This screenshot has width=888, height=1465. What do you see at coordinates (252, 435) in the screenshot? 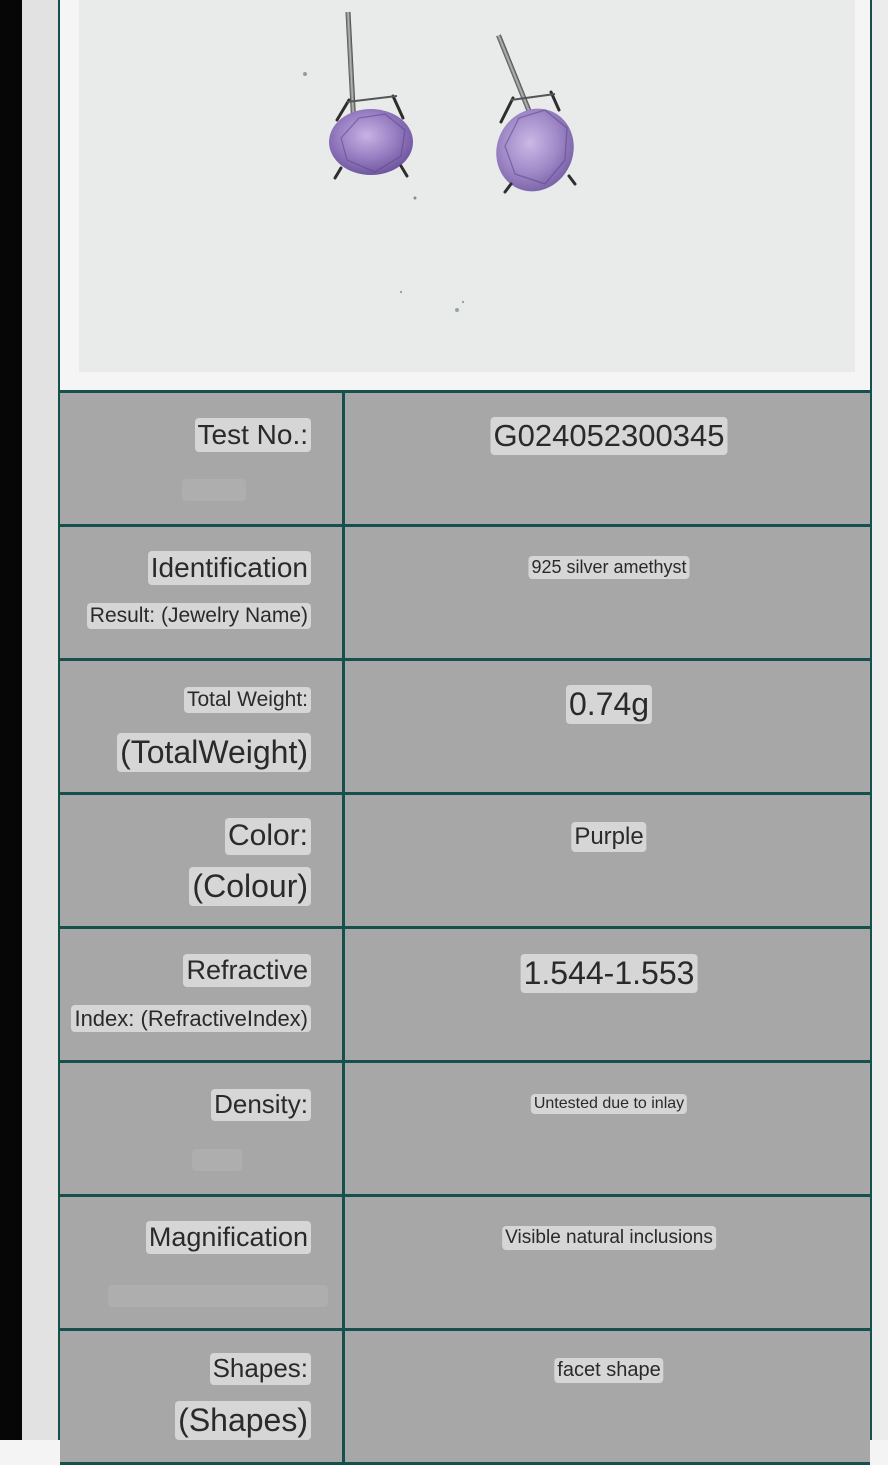
I see `label-line1: Test No.:` at bounding box center [252, 435].